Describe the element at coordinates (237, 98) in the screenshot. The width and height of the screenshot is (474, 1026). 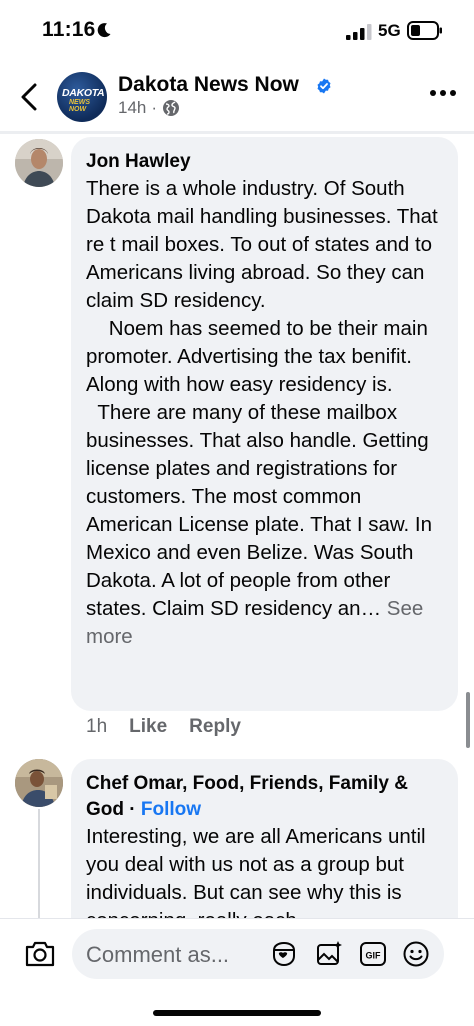
I see `post-header: DAKOTA NEWS NOW Dakota News Now 14h ·` at that location.